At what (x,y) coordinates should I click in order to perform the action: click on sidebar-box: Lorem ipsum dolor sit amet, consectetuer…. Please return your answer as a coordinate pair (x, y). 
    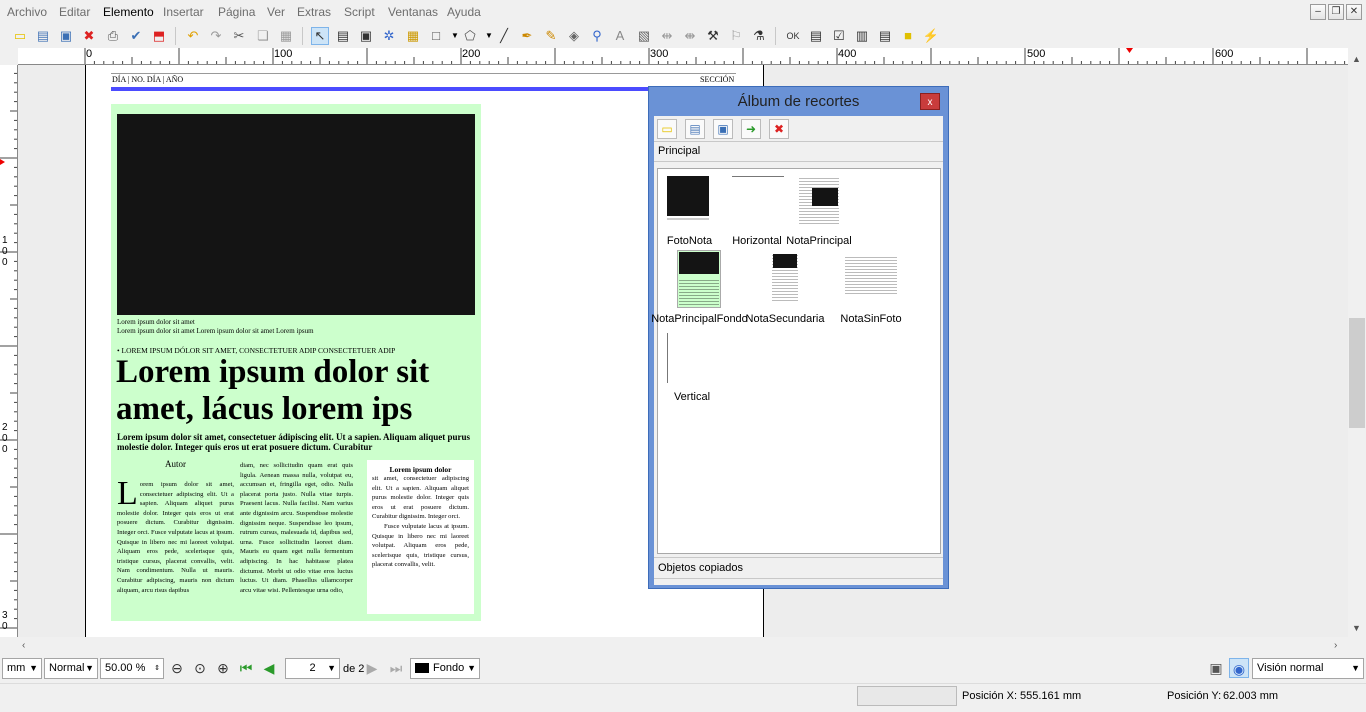
    Looking at the image, I should click on (420, 537).